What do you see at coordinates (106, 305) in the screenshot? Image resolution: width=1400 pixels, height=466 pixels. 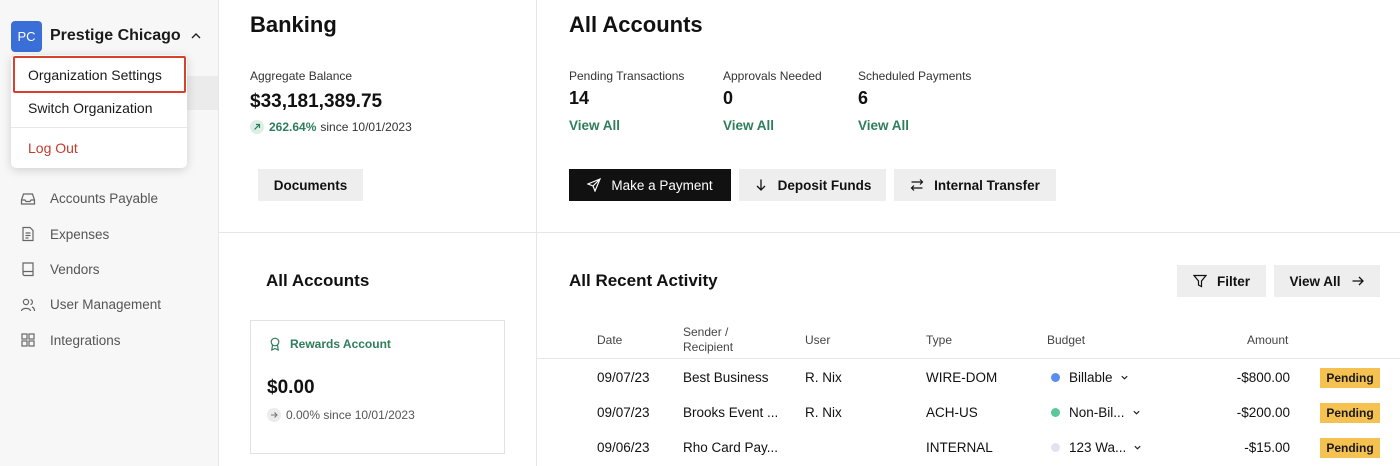 I see `sidebar-item-label: User Management` at bounding box center [106, 305].